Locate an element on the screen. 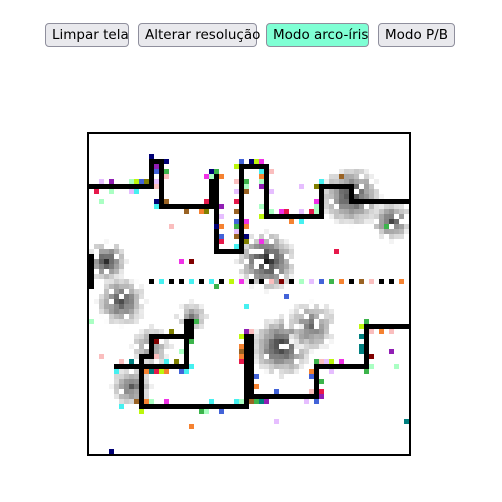 This screenshot has width=502, height=502. clear-screen-button: Limpar tela is located at coordinates (87, 35).